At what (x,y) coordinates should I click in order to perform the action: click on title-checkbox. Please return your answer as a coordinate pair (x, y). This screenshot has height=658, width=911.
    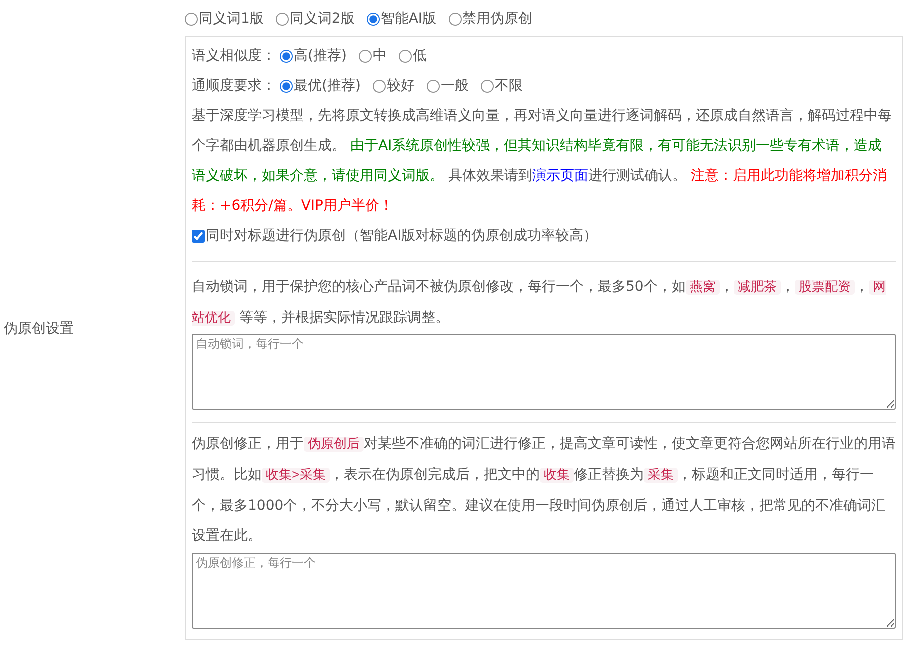
    Looking at the image, I should click on (198, 236).